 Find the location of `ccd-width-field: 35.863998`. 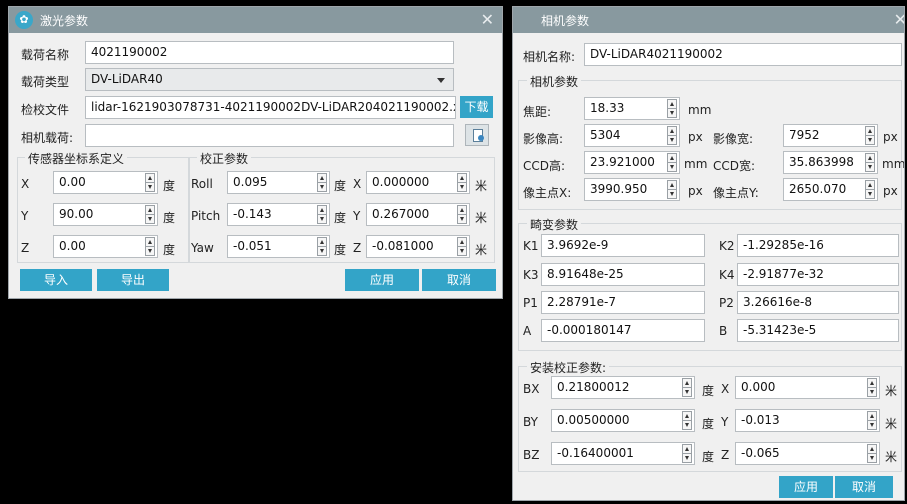

ccd-width-field: 35.863998 is located at coordinates (830, 162).